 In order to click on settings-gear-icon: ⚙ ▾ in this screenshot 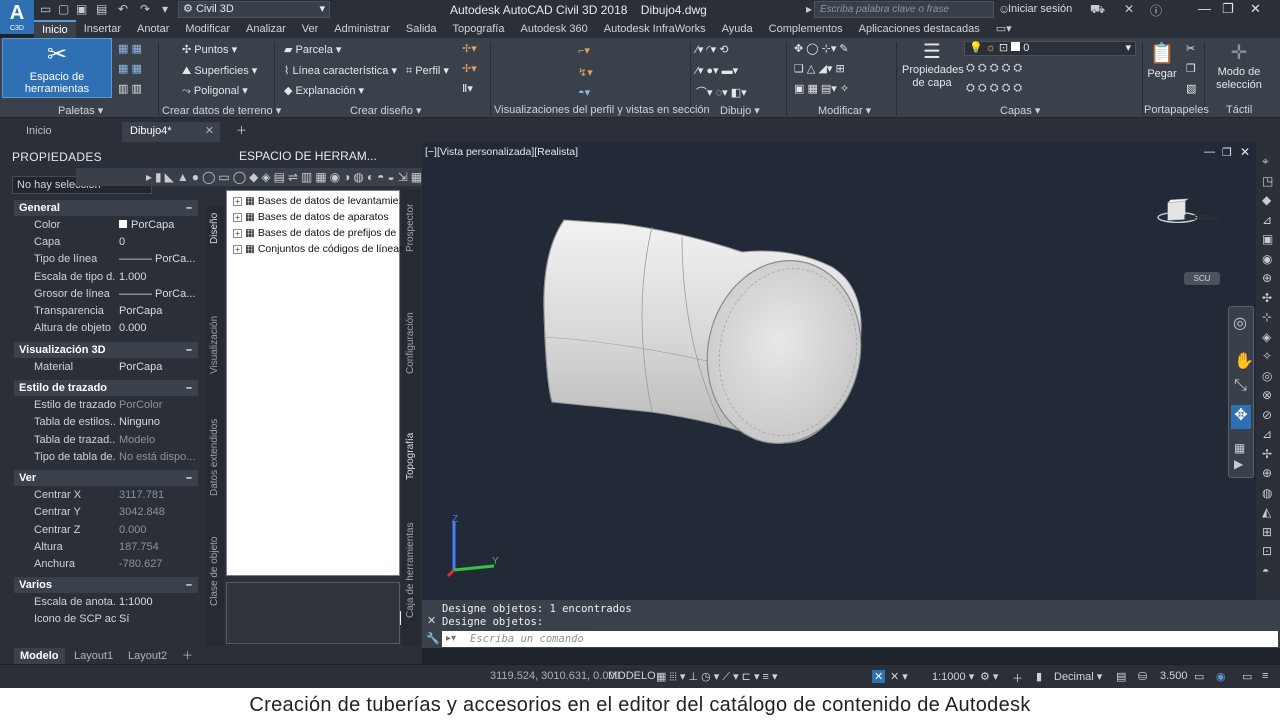, I will do `click(989, 676)`.